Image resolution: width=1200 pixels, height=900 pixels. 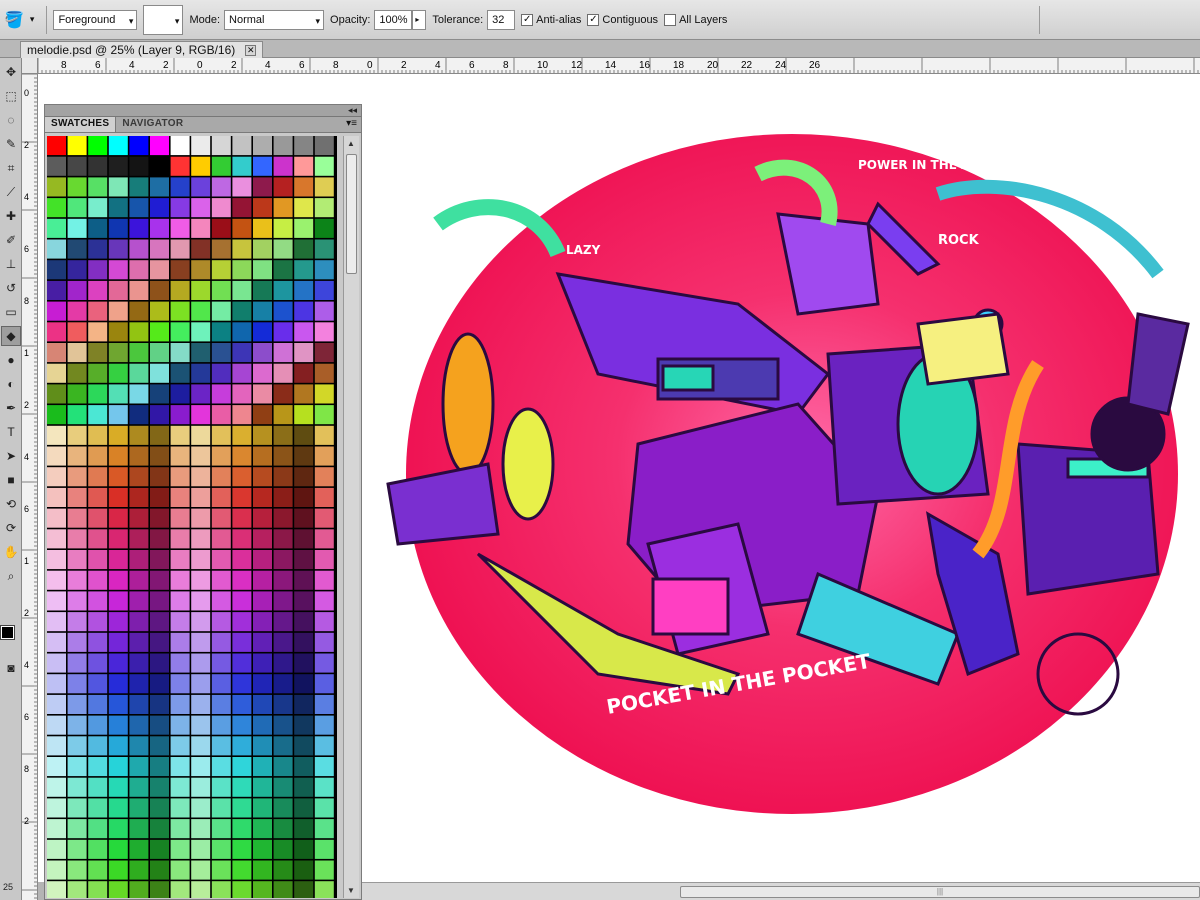 What do you see at coordinates (351, 517) in the screenshot?
I see `vertical-scrollbar: ▲ ▼` at bounding box center [351, 517].